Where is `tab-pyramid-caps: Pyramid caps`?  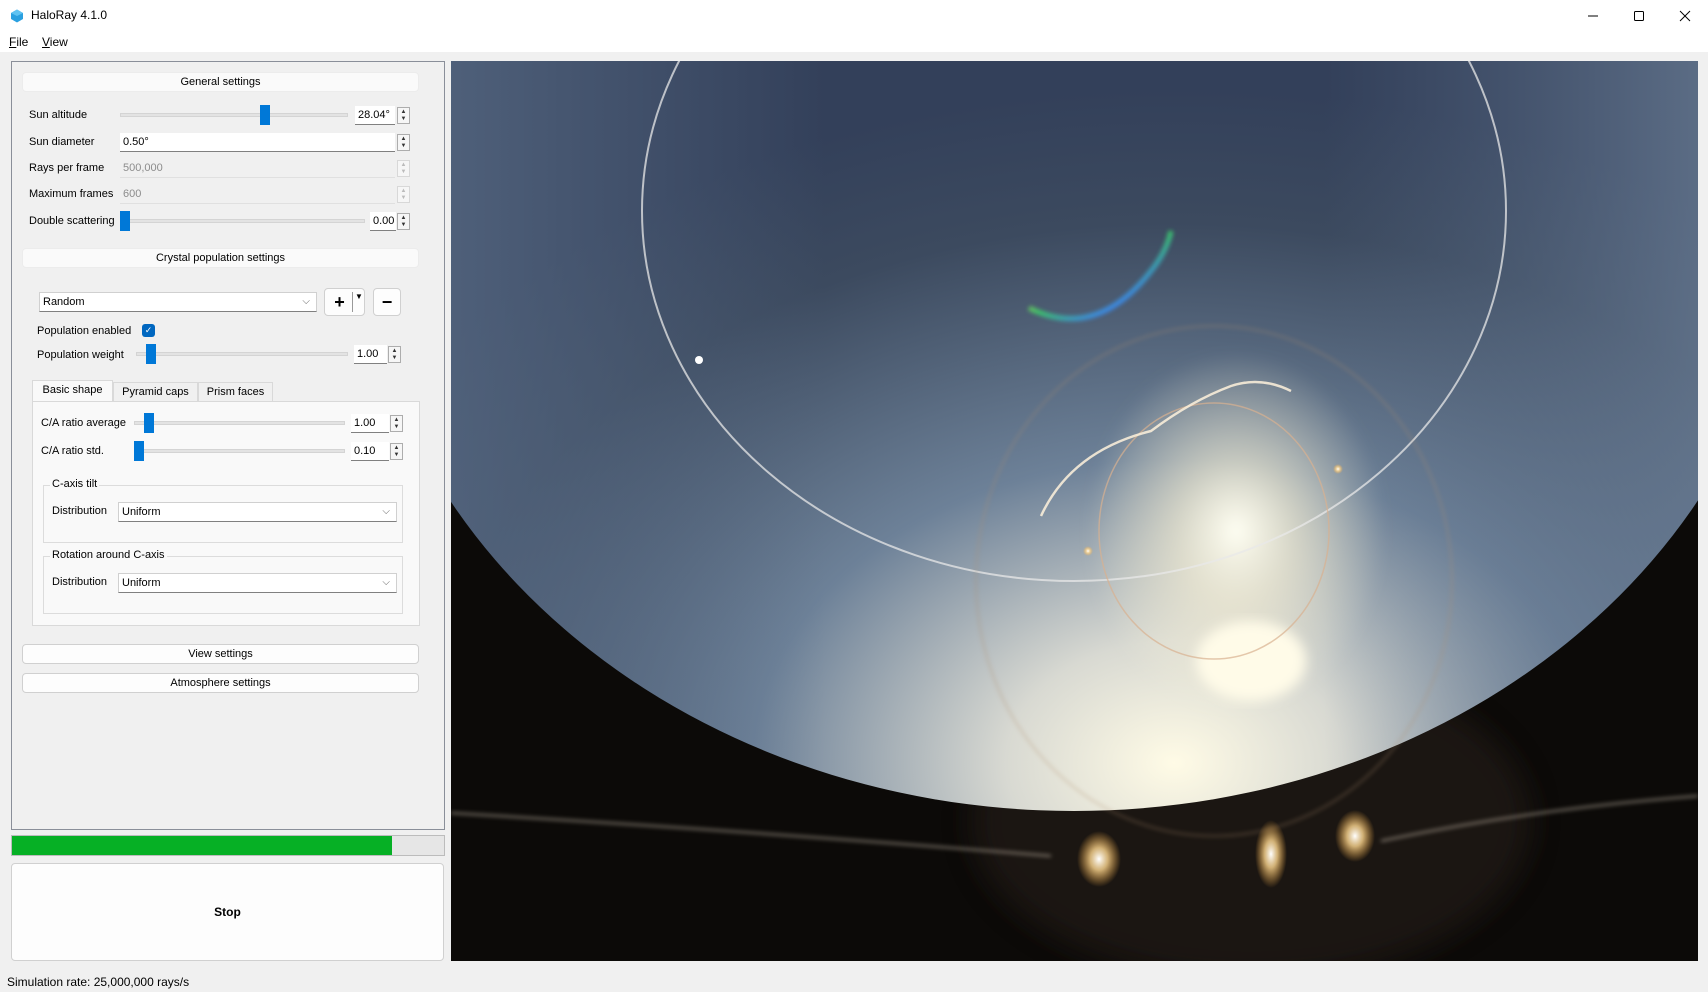 tab-pyramid-caps: Pyramid caps is located at coordinates (155, 392).